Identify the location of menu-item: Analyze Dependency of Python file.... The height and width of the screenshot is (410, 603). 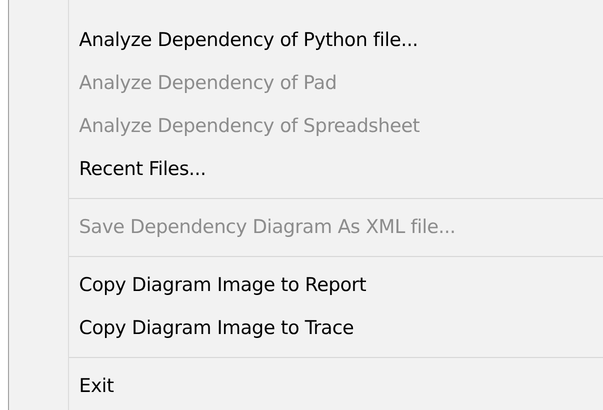
(306, 40).